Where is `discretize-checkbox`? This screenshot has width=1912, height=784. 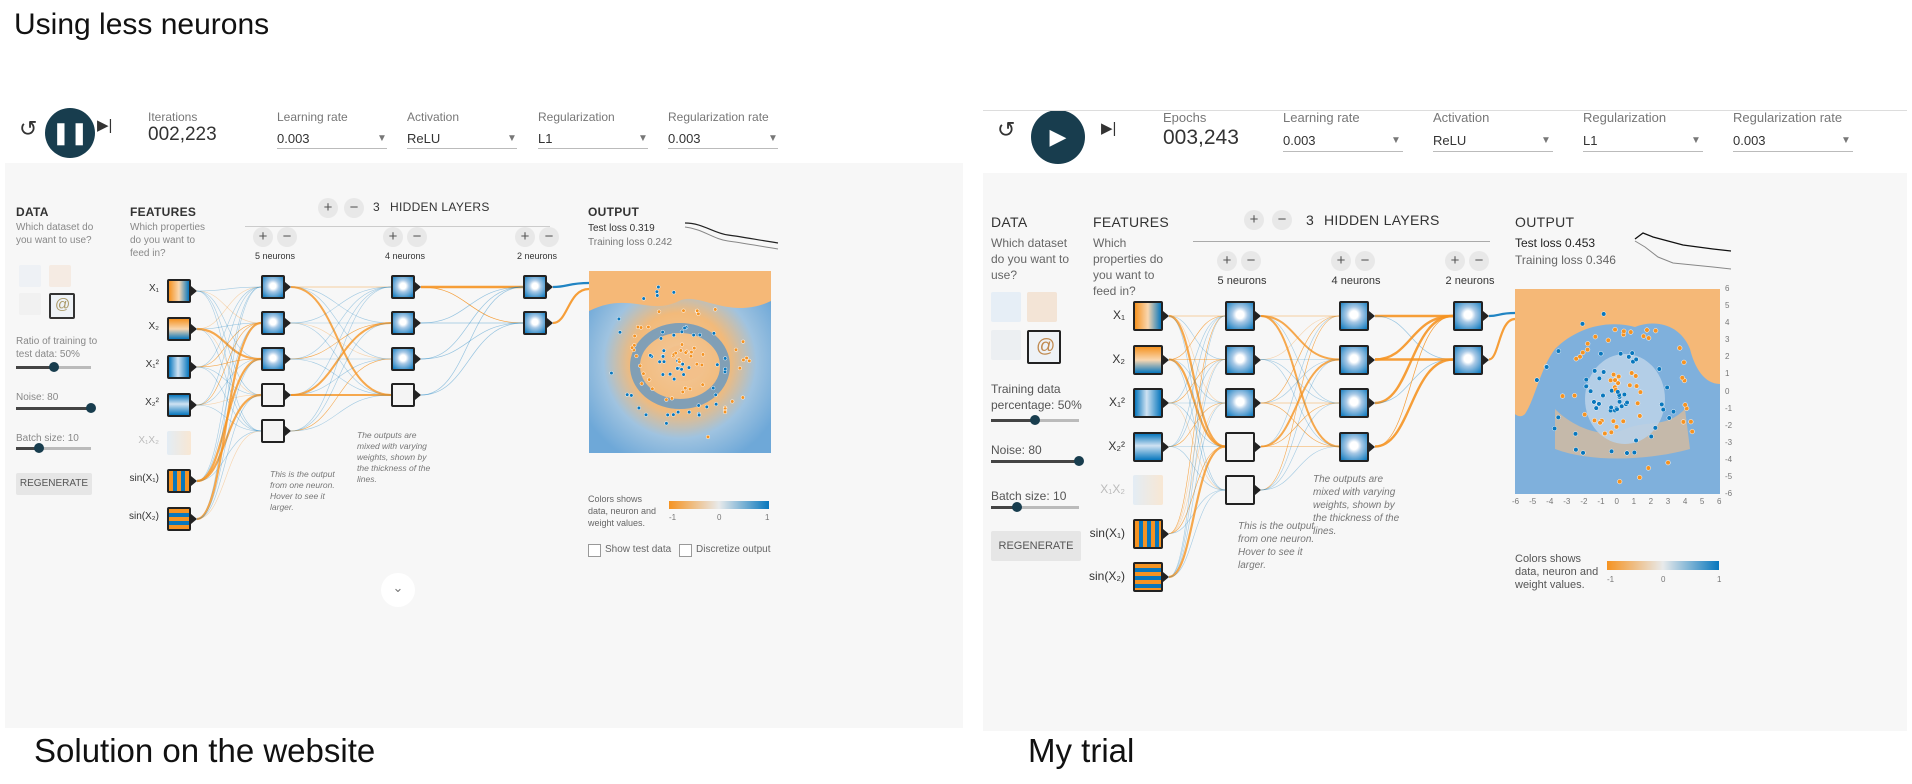
discretize-checkbox is located at coordinates (685, 550).